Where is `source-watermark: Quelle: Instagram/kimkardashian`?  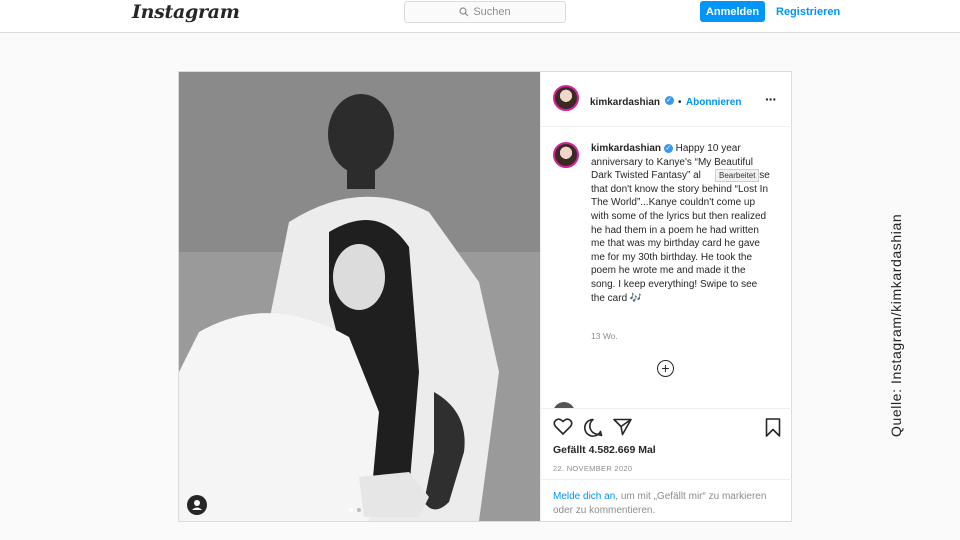
source-watermark: Quelle: Instagram/kimkardashian is located at coordinates (896, 325).